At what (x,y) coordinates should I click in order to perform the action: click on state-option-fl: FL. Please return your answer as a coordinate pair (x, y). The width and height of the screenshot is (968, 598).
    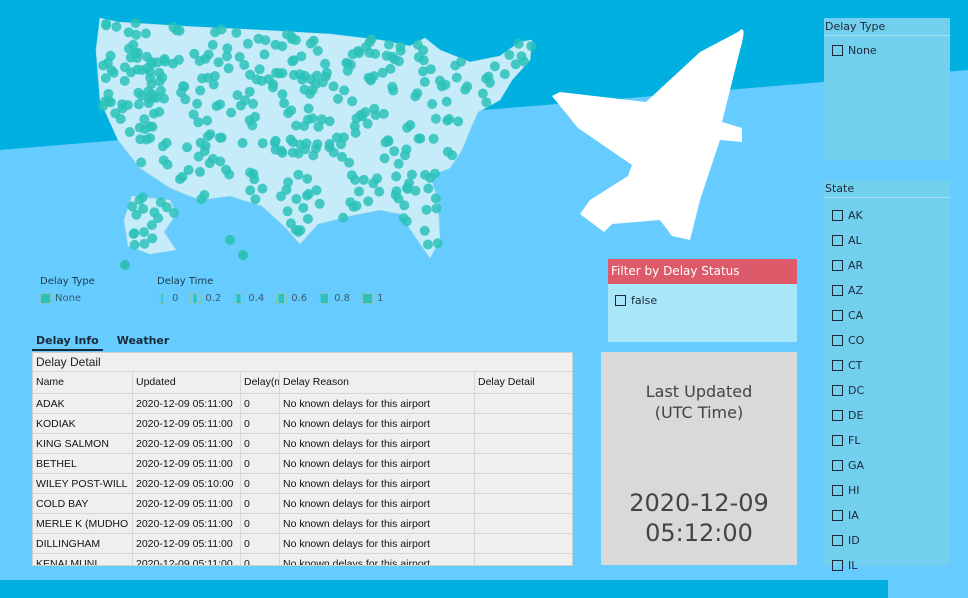
    Looking at the image, I should click on (887, 440).